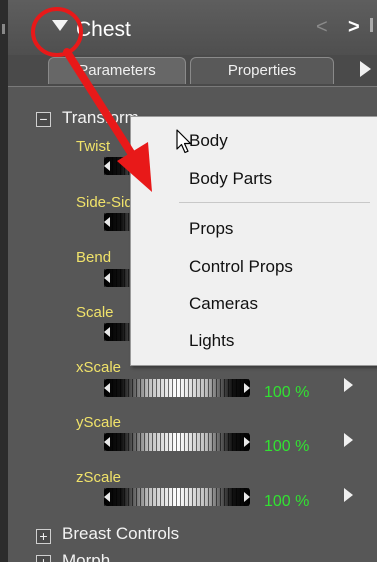 This screenshot has width=377, height=562. Describe the element at coordinates (211, 341) in the screenshot. I see `menu-item-lights: Lights` at that location.